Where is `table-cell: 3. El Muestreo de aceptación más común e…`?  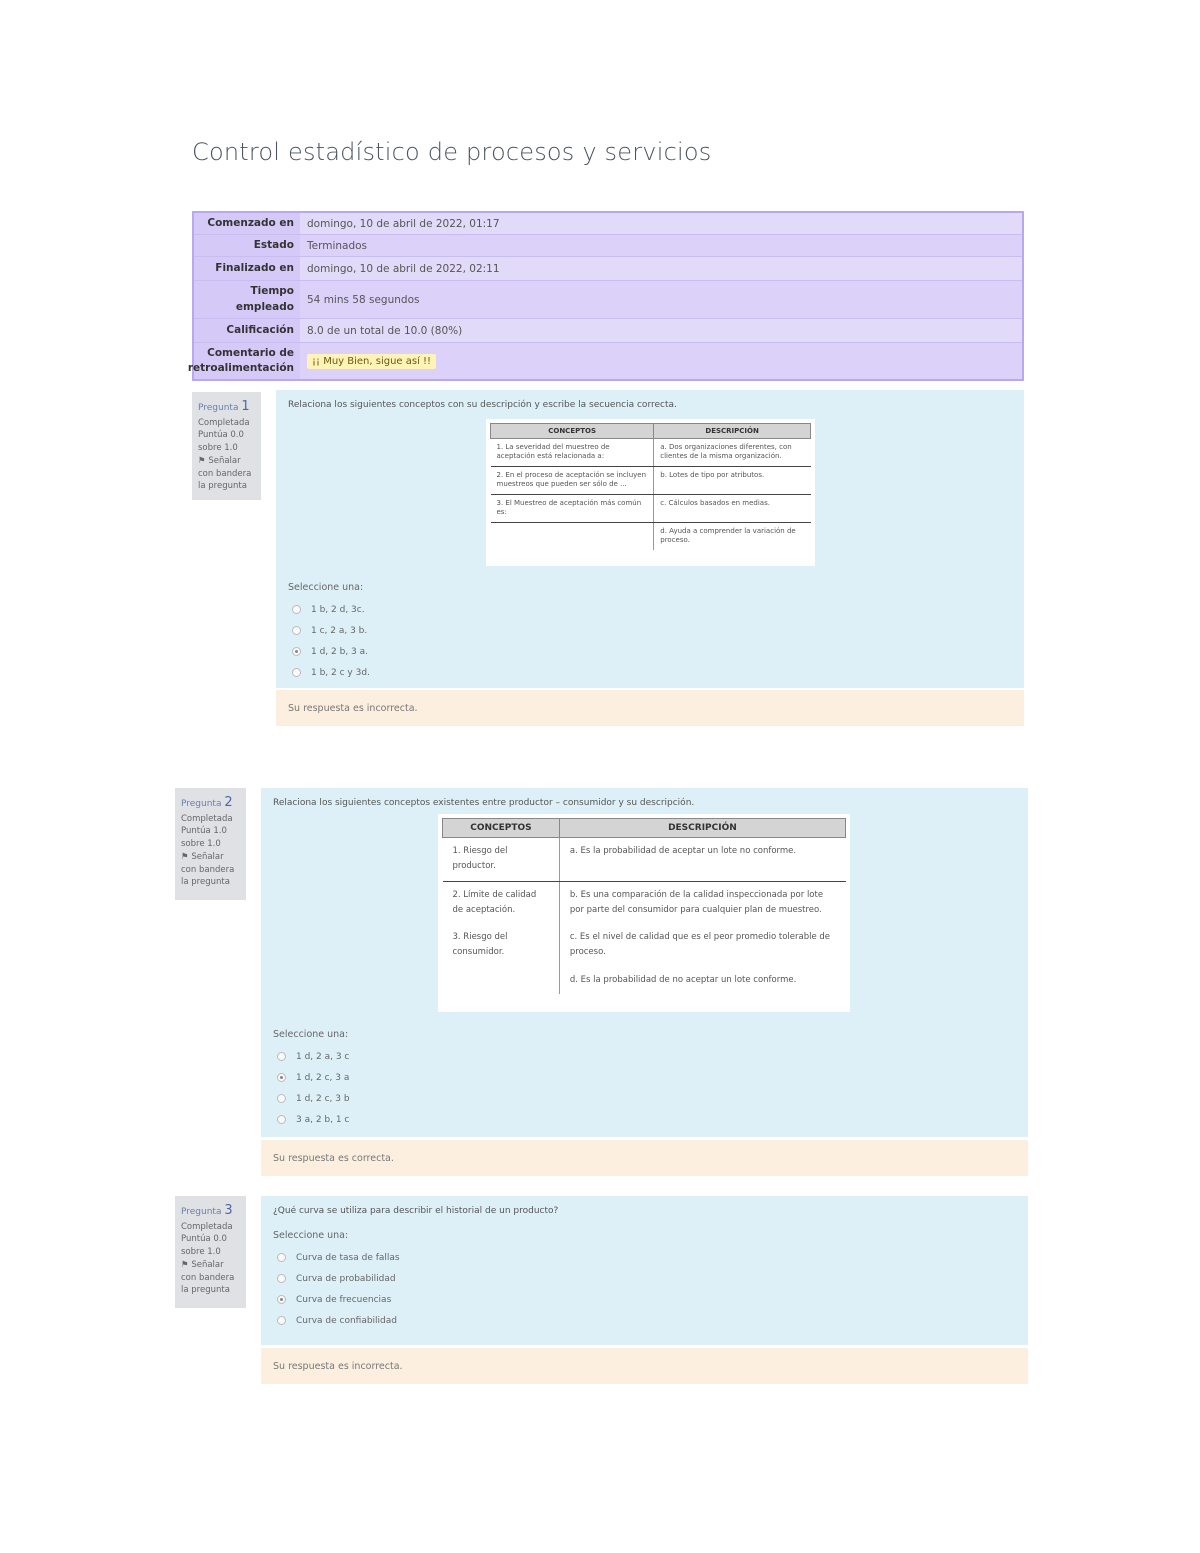 table-cell: 3. El Muestreo de aceptación más común e… is located at coordinates (572, 508).